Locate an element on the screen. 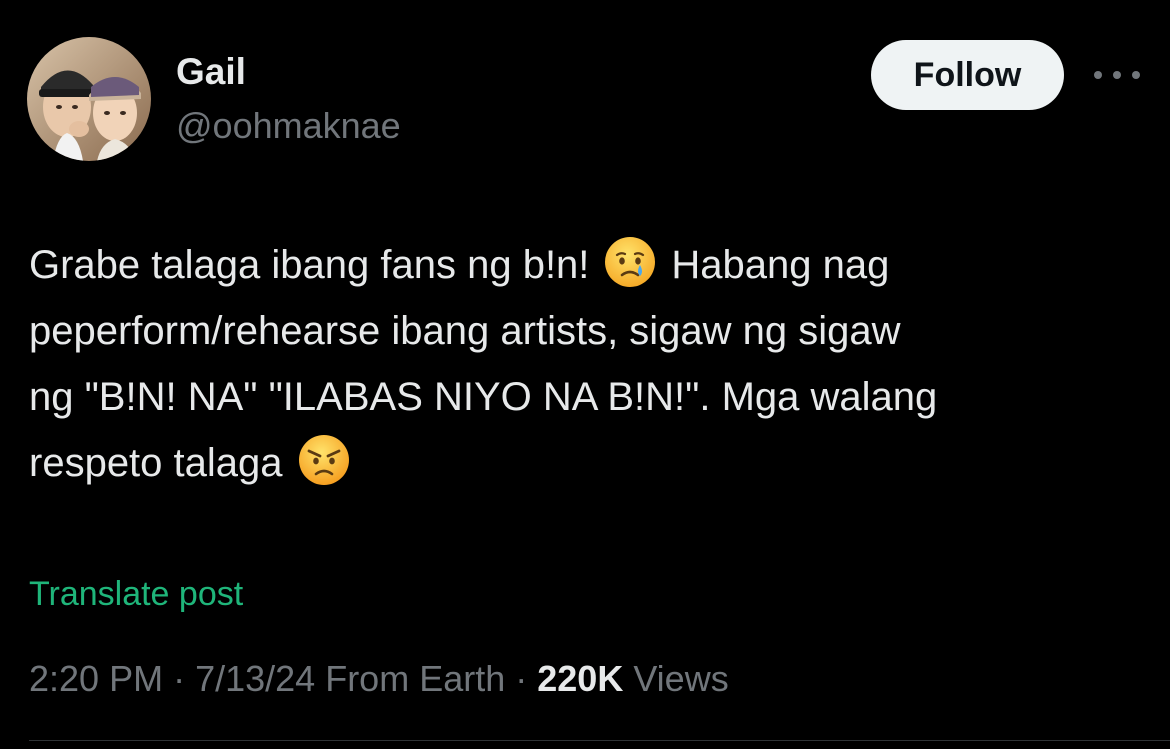 This screenshot has width=1170, height=749. profile-photo-icon is located at coordinates (89, 99).